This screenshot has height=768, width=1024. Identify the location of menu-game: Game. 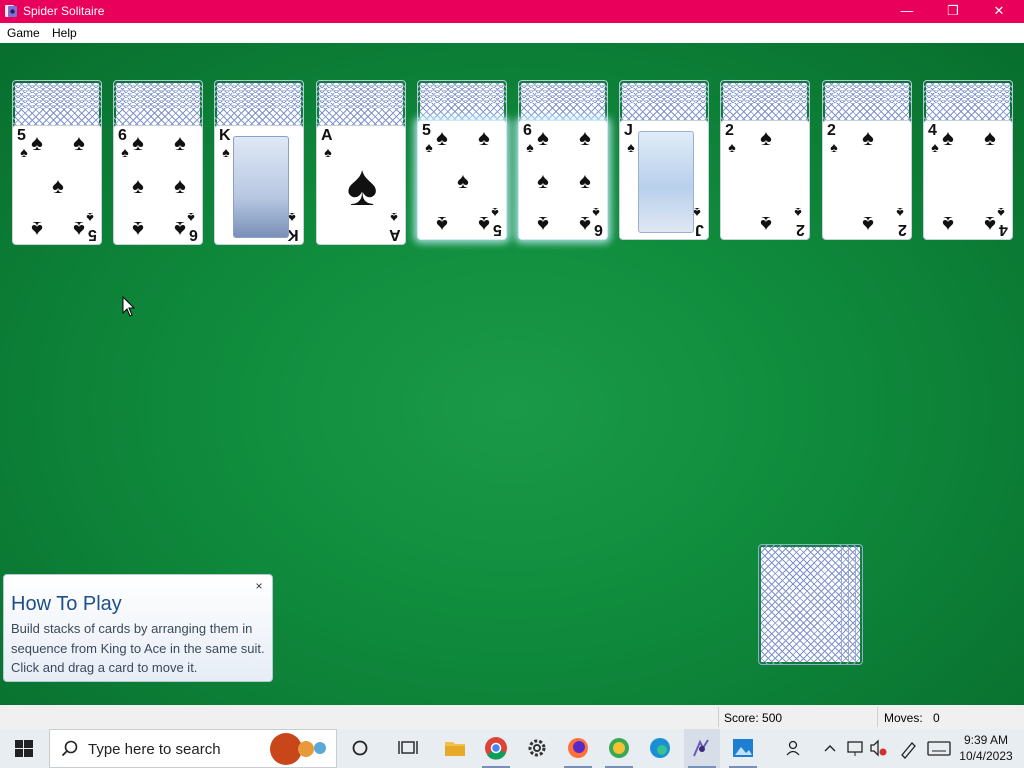
(23, 33).